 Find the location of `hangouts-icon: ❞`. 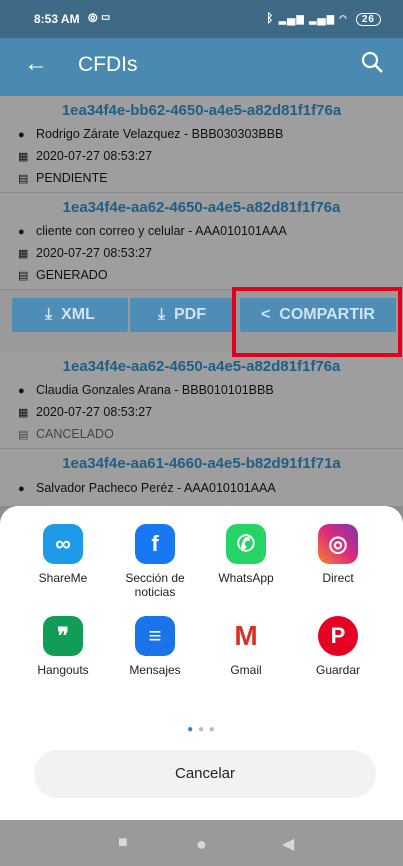

hangouts-icon: ❞ is located at coordinates (63, 636).